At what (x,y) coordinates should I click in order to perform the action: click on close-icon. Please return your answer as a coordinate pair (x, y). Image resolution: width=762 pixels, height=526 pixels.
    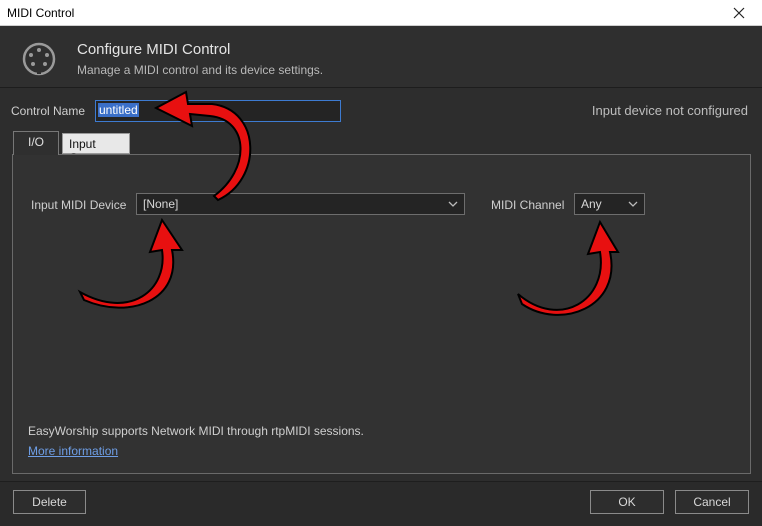
    Looking at the image, I should click on (739, 13).